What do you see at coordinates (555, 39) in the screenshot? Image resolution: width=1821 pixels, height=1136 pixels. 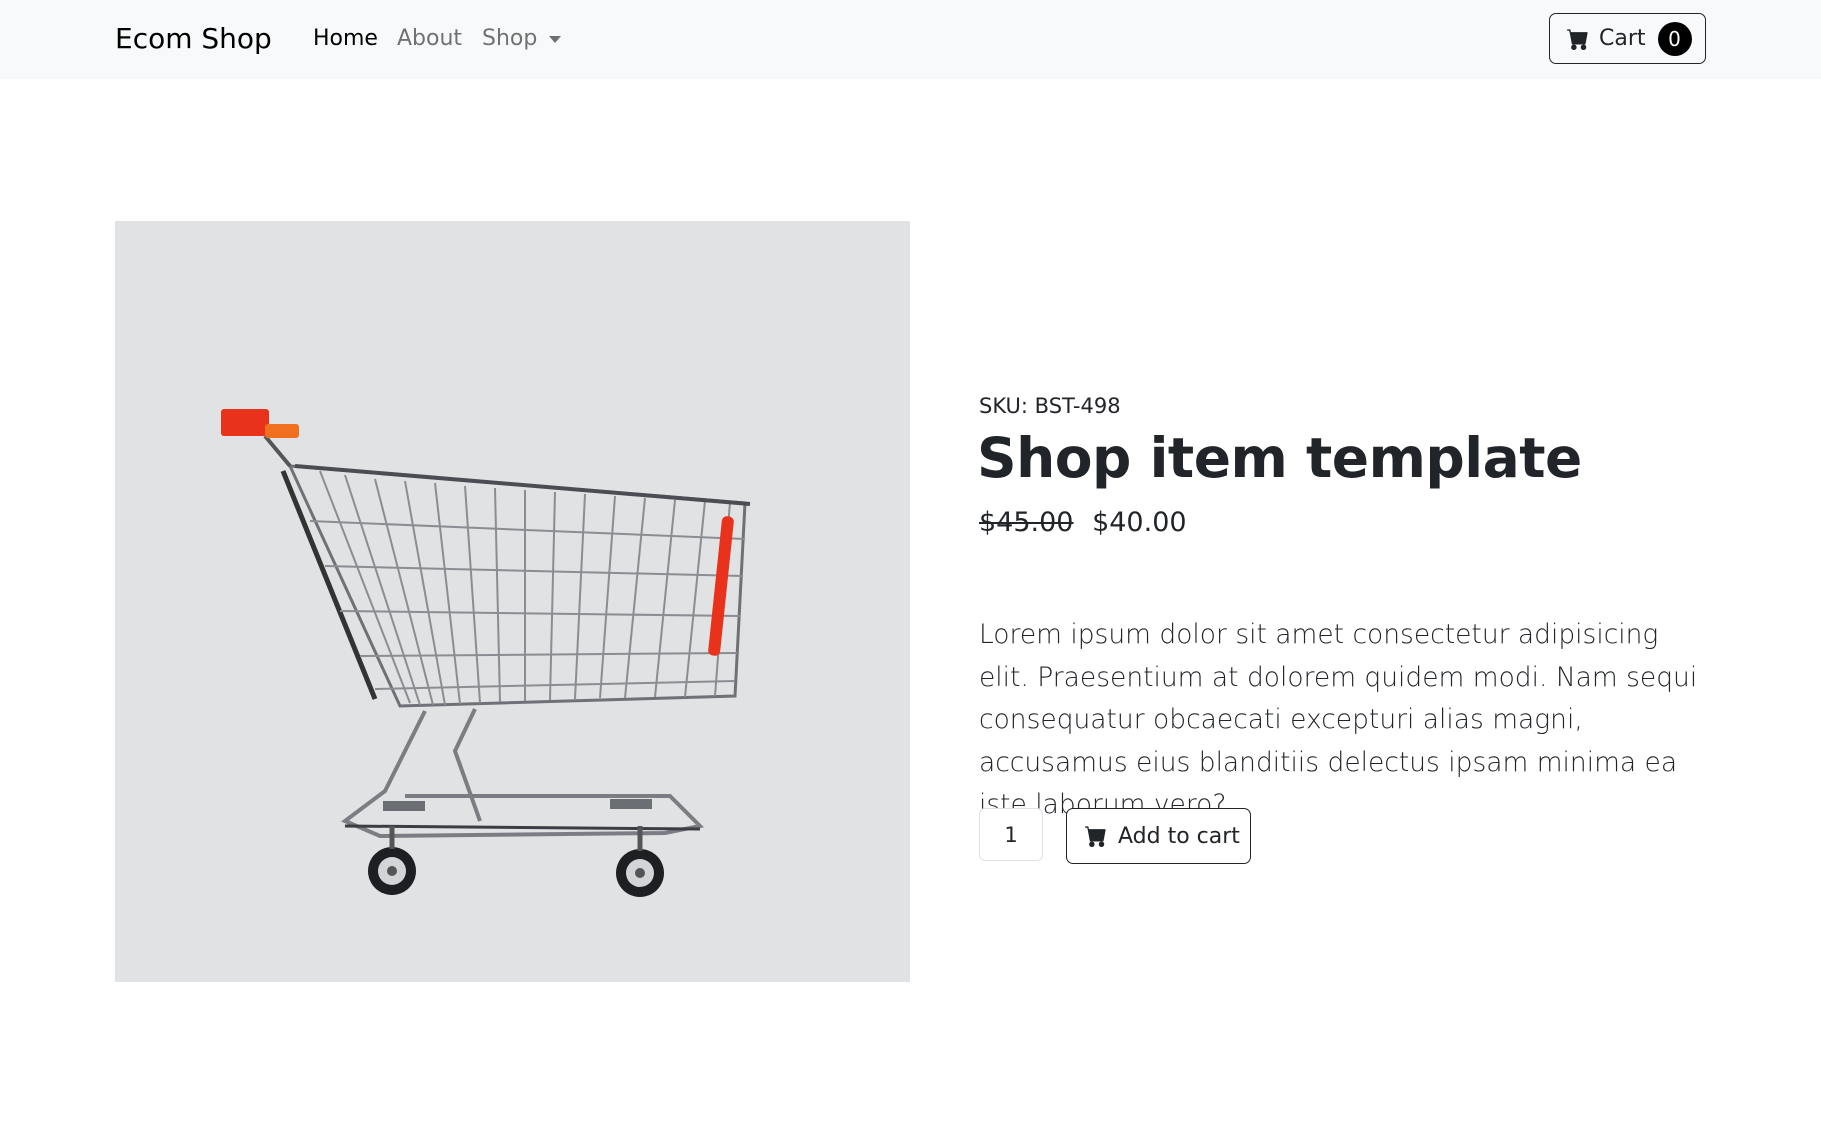 I see `caret-down-icon` at bounding box center [555, 39].